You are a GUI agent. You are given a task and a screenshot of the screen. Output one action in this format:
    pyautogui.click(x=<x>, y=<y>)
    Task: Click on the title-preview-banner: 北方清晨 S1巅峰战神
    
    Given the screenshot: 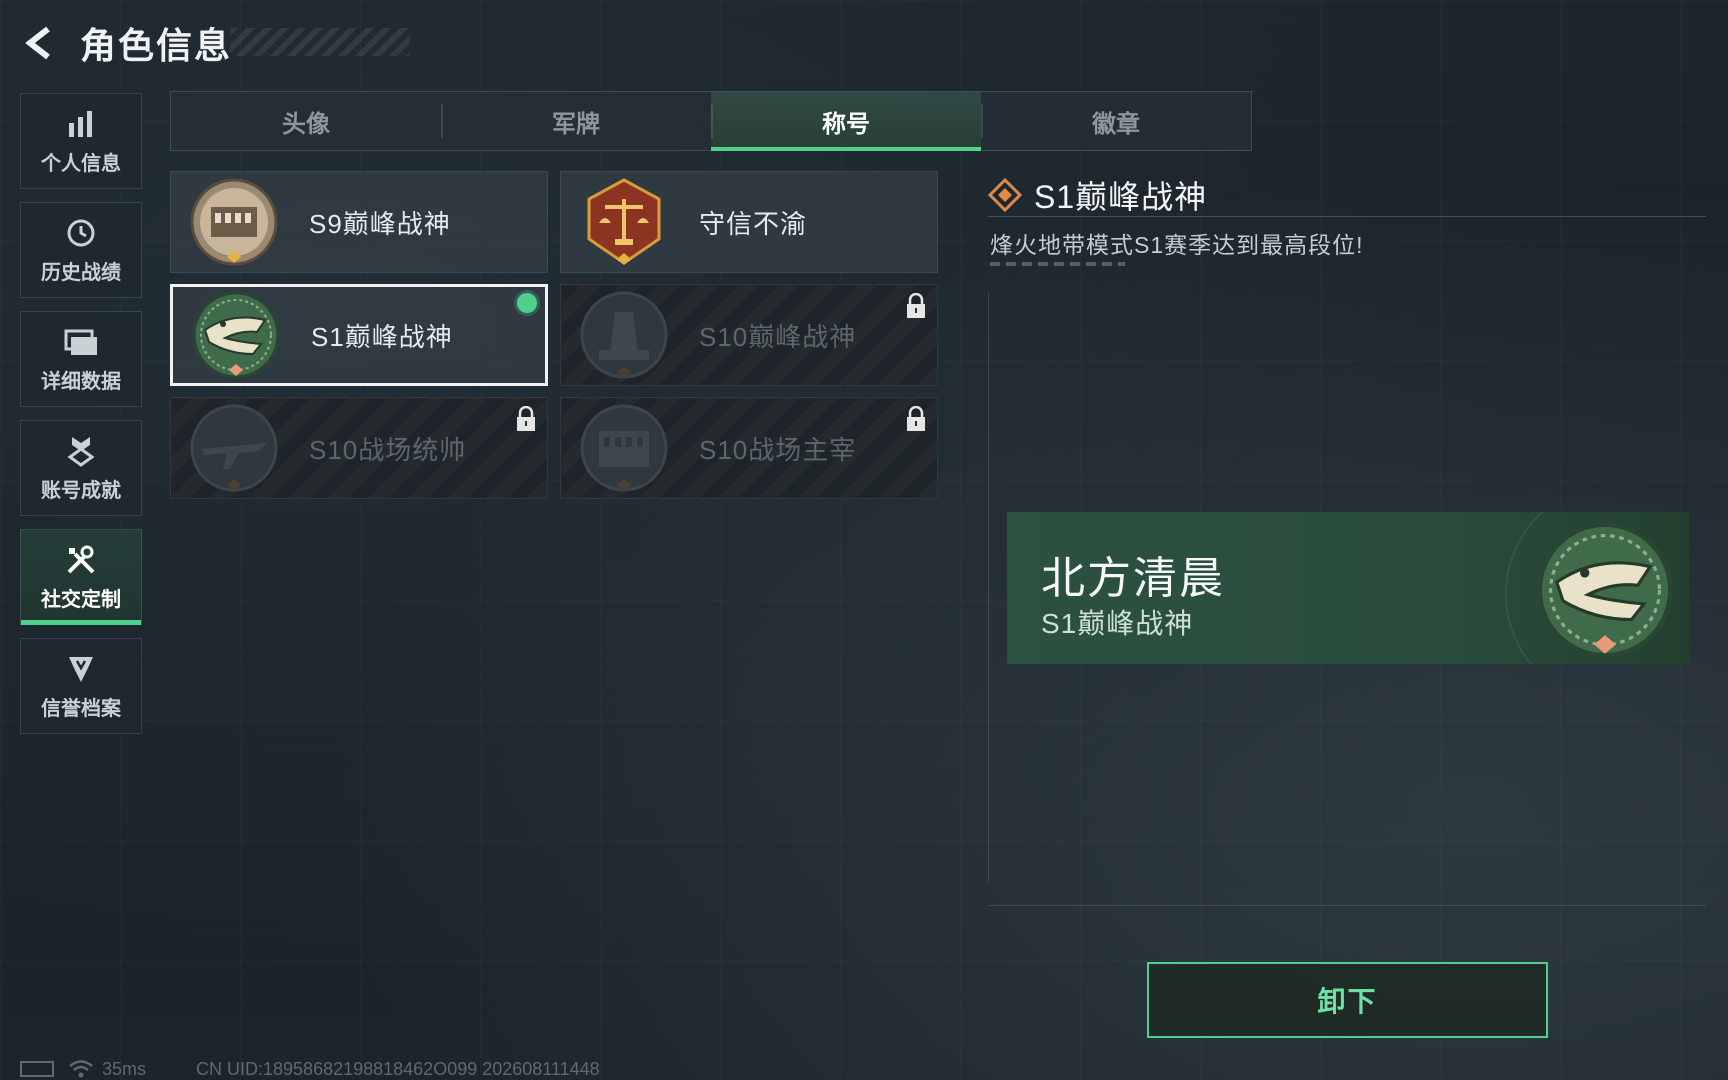 What is the action you would take?
    pyautogui.click(x=1348, y=588)
    